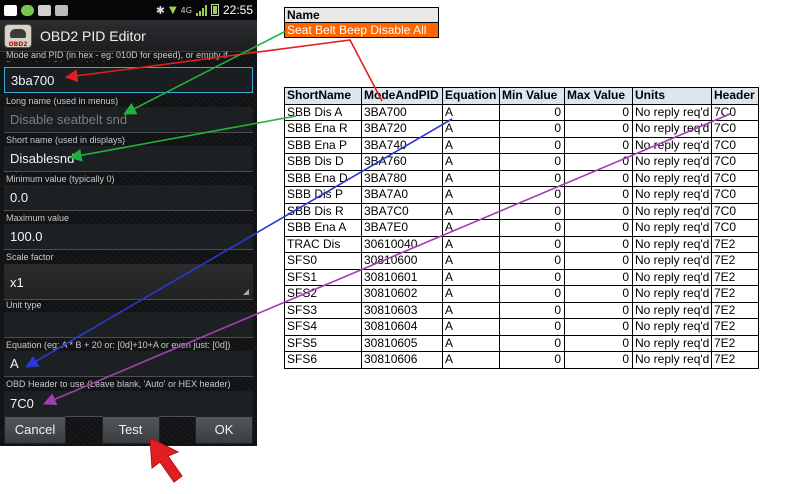 The height and width of the screenshot is (494, 800). I want to click on table-cell: 30610040, so click(402, 244).